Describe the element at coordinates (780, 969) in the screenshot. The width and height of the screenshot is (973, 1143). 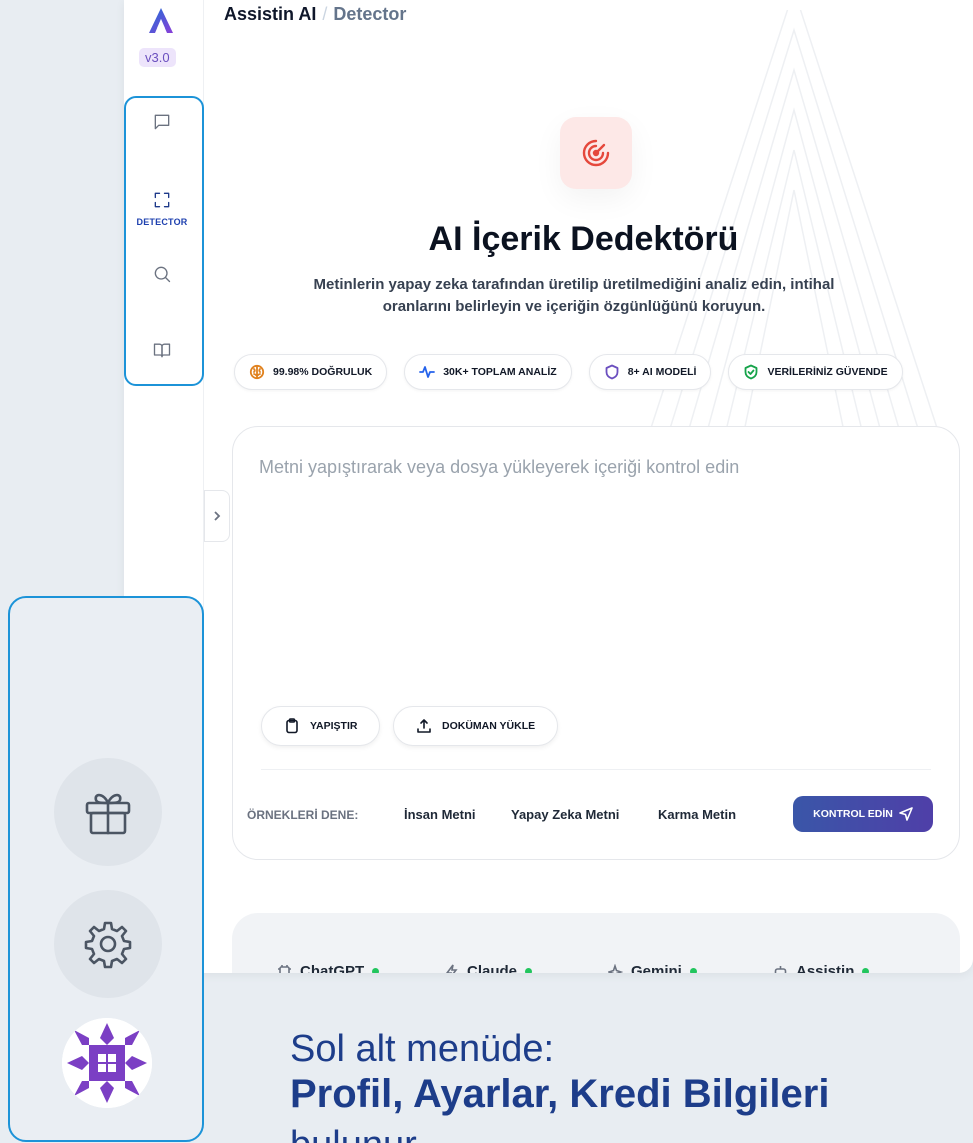
I see `bot-icon` at that location.